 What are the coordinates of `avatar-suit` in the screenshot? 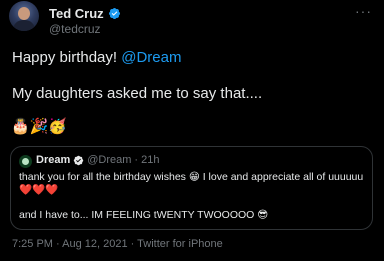 It's located at (24, 25).